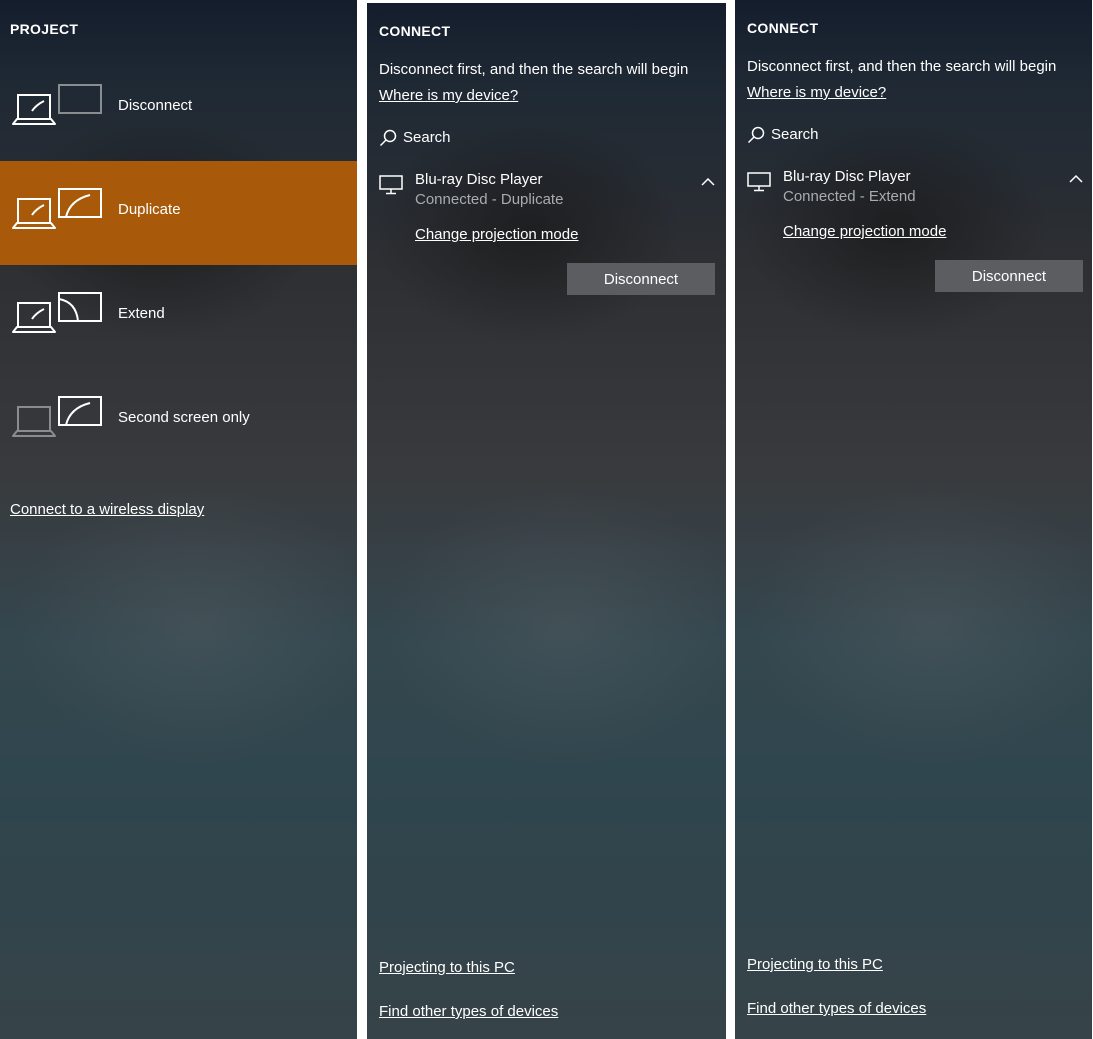 The width and height of the screenshot is (1093, 1039). I want to click on project-option-second-screen-only: Second screen only, so click(178, 421).